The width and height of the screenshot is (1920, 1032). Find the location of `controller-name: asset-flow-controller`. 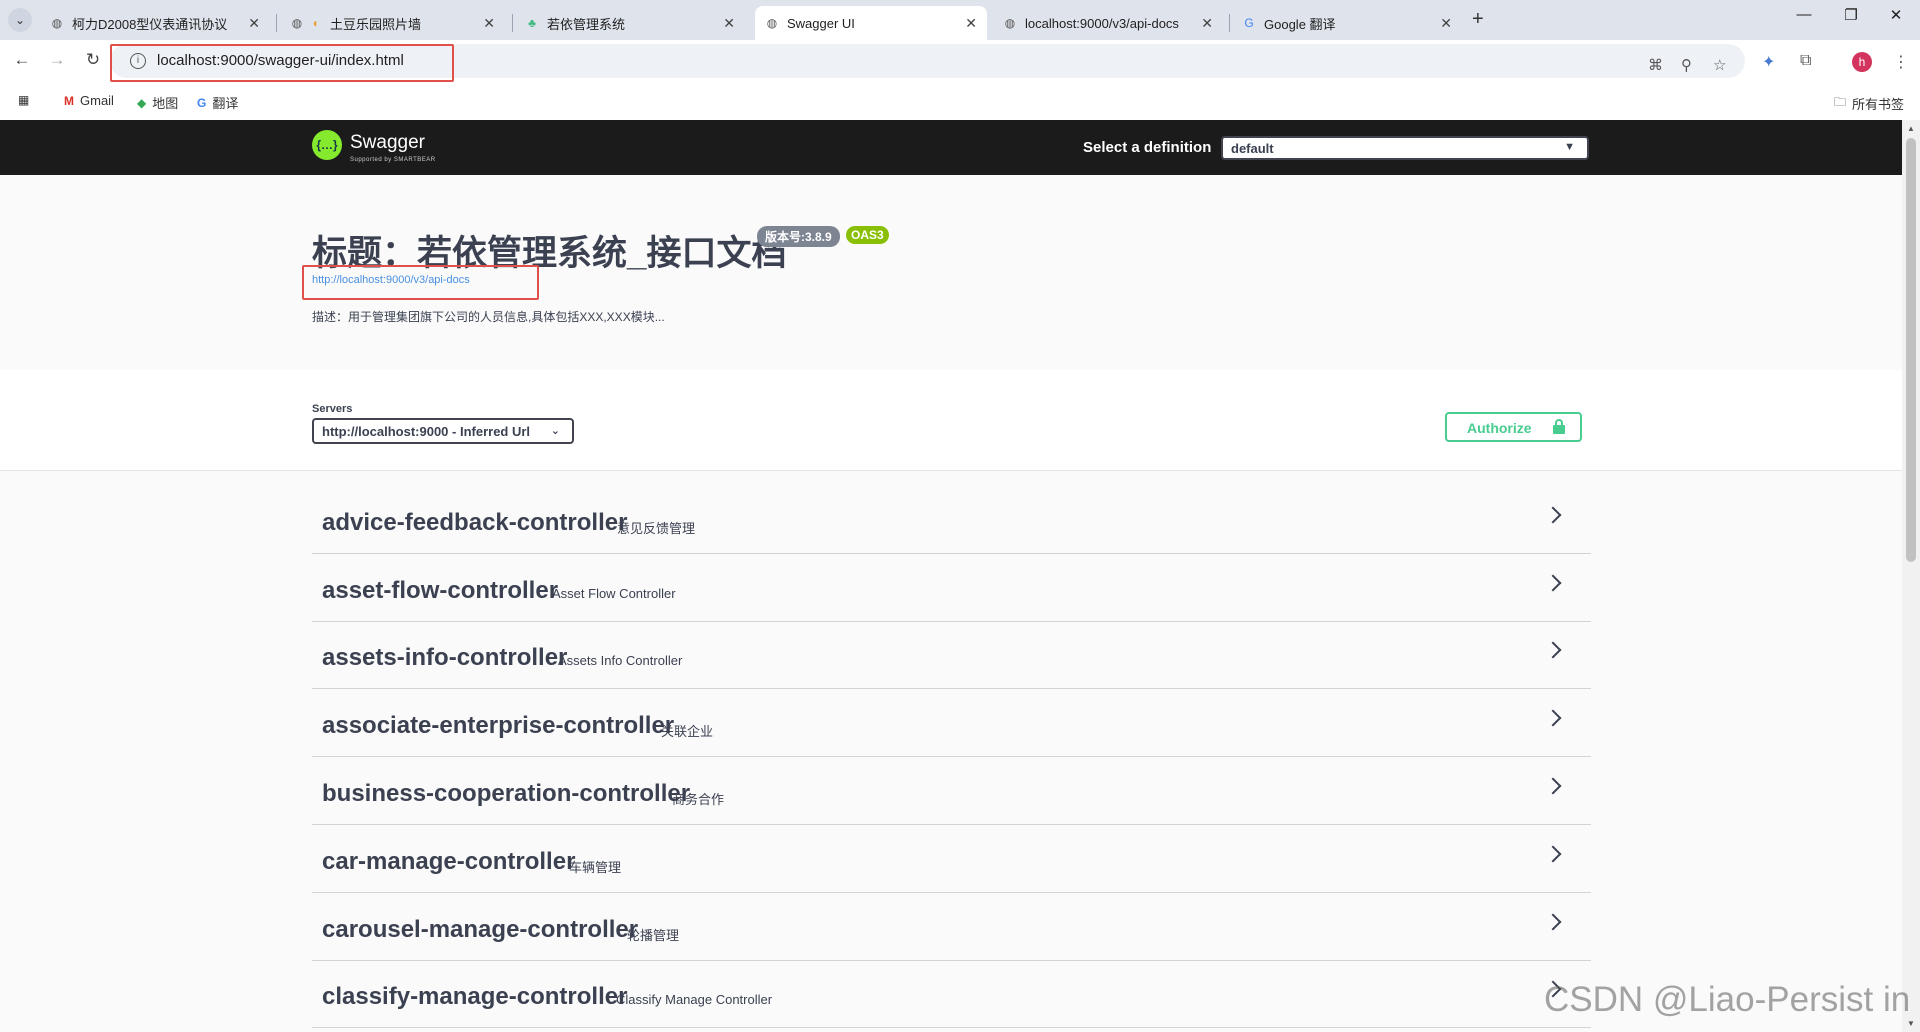

controller-name: asset-flow-controller is located at coordinates (440, 591).